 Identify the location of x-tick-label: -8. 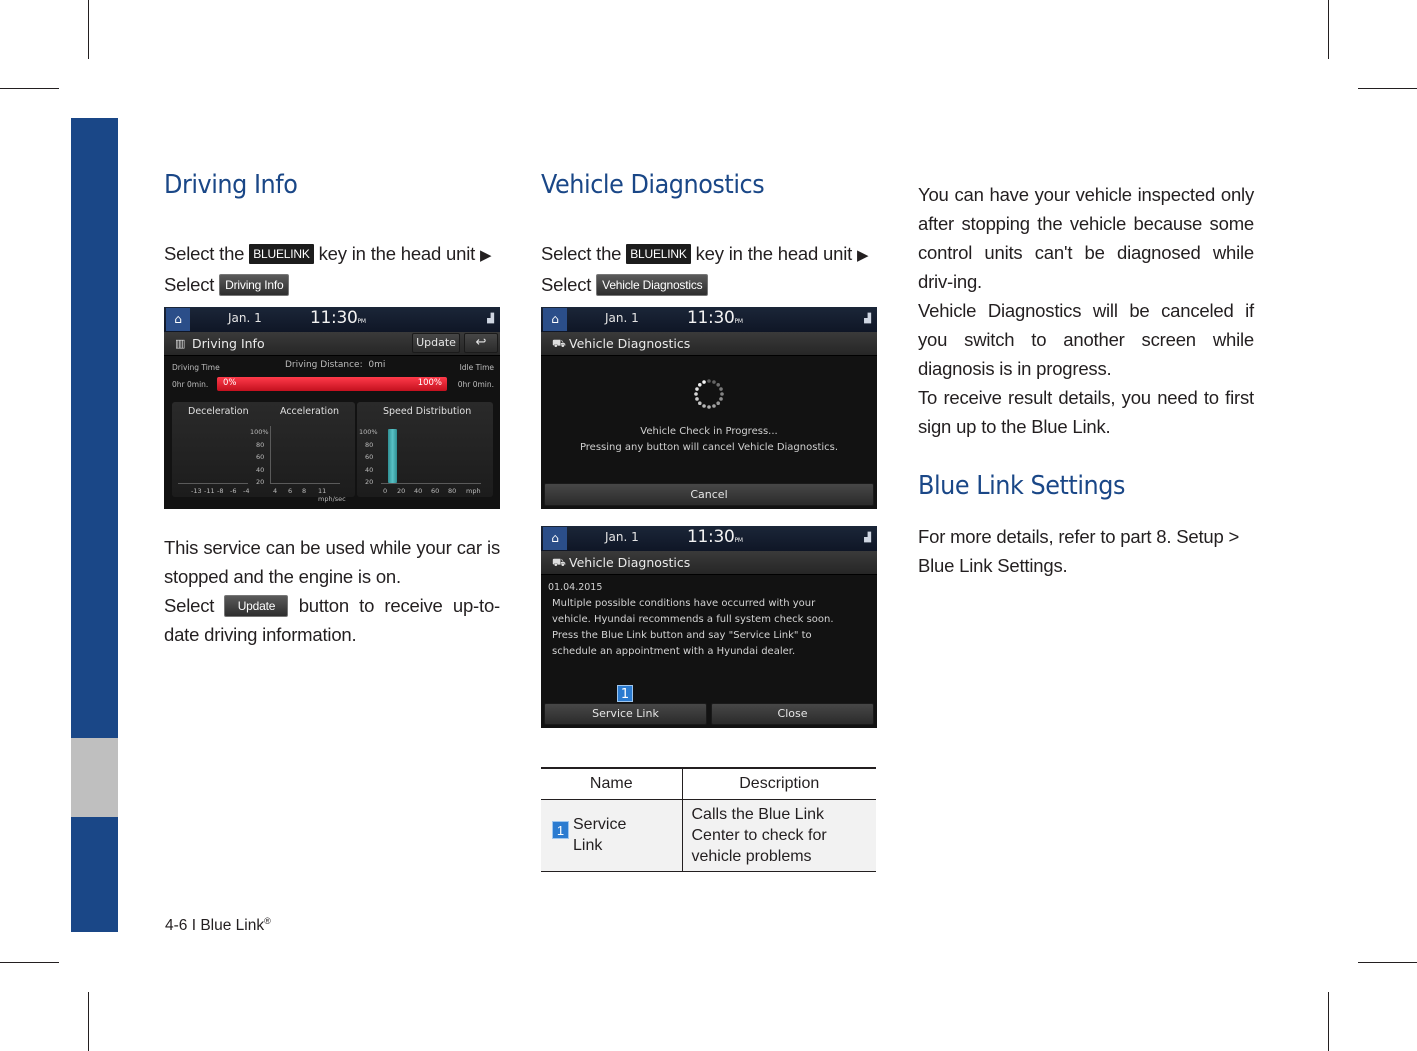
(220, 491).